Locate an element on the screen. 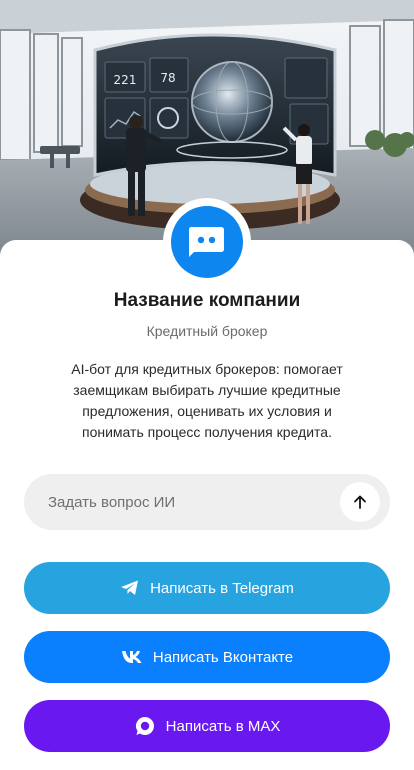 This screenshot has height=770, width=414. hero-screen-number-1: 221 is located at coordinates (125, 80).